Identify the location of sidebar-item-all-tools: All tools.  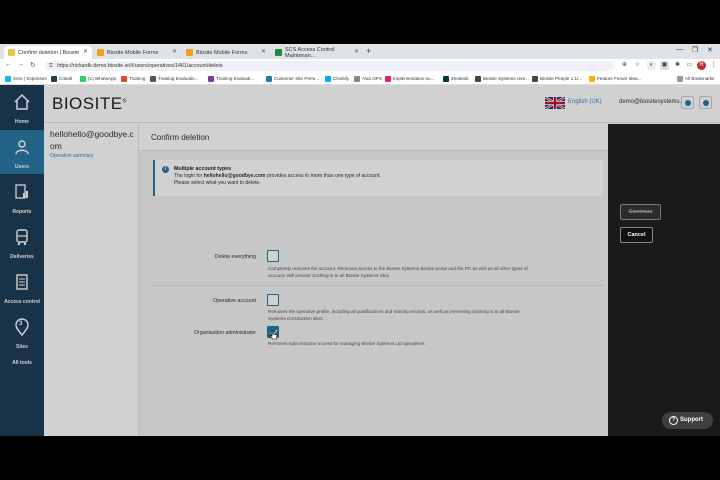
(22, 365).